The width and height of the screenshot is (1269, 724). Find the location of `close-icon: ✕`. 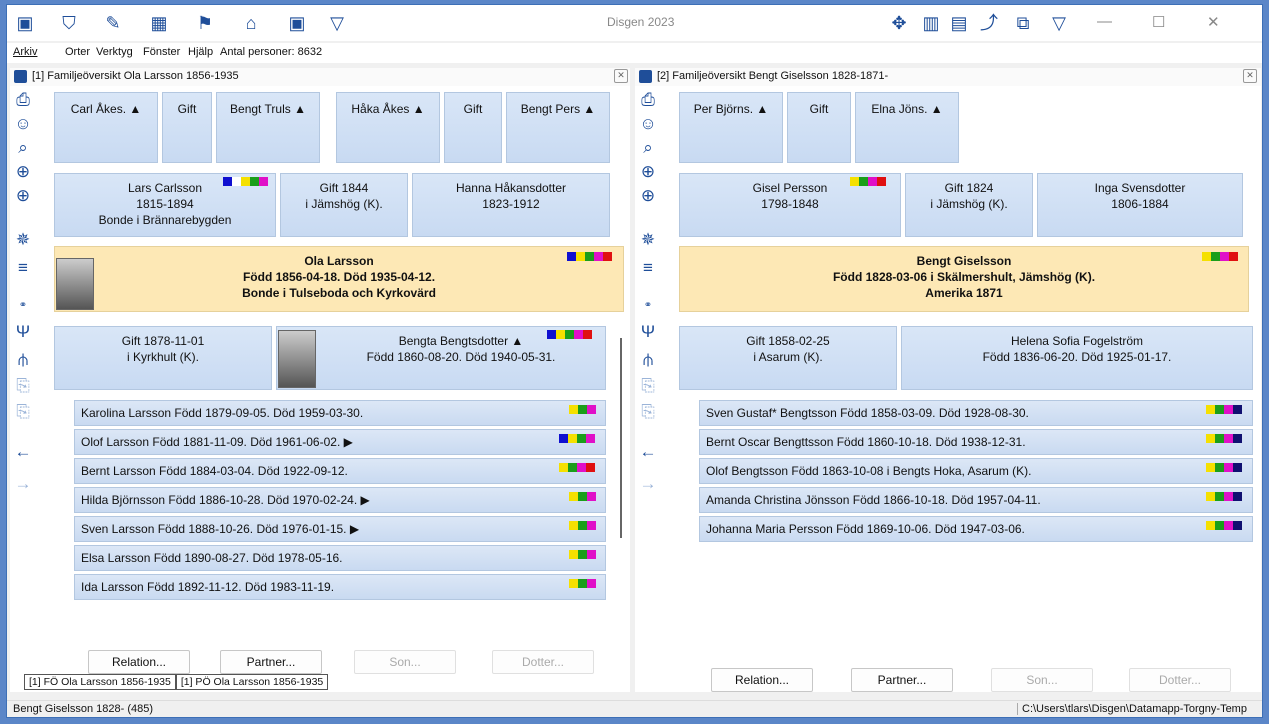

close-icon: ✕ is located at coordinates (1213, 22).